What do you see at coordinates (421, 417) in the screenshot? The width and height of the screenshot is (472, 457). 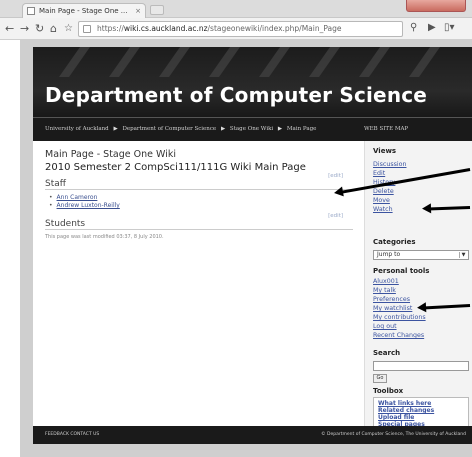 I see `toolbox-item-upload-file: Upload file` at bounding box center [421, 417].